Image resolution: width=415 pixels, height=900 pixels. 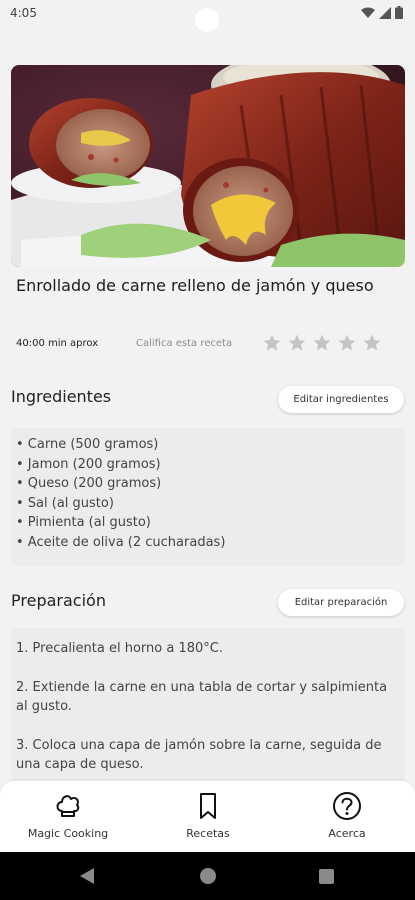 What do you see at coordinates (88, 464) in the screenshot?
I see `list-item: • Jamon (200 gramos)` at bounding box center [88, 464].